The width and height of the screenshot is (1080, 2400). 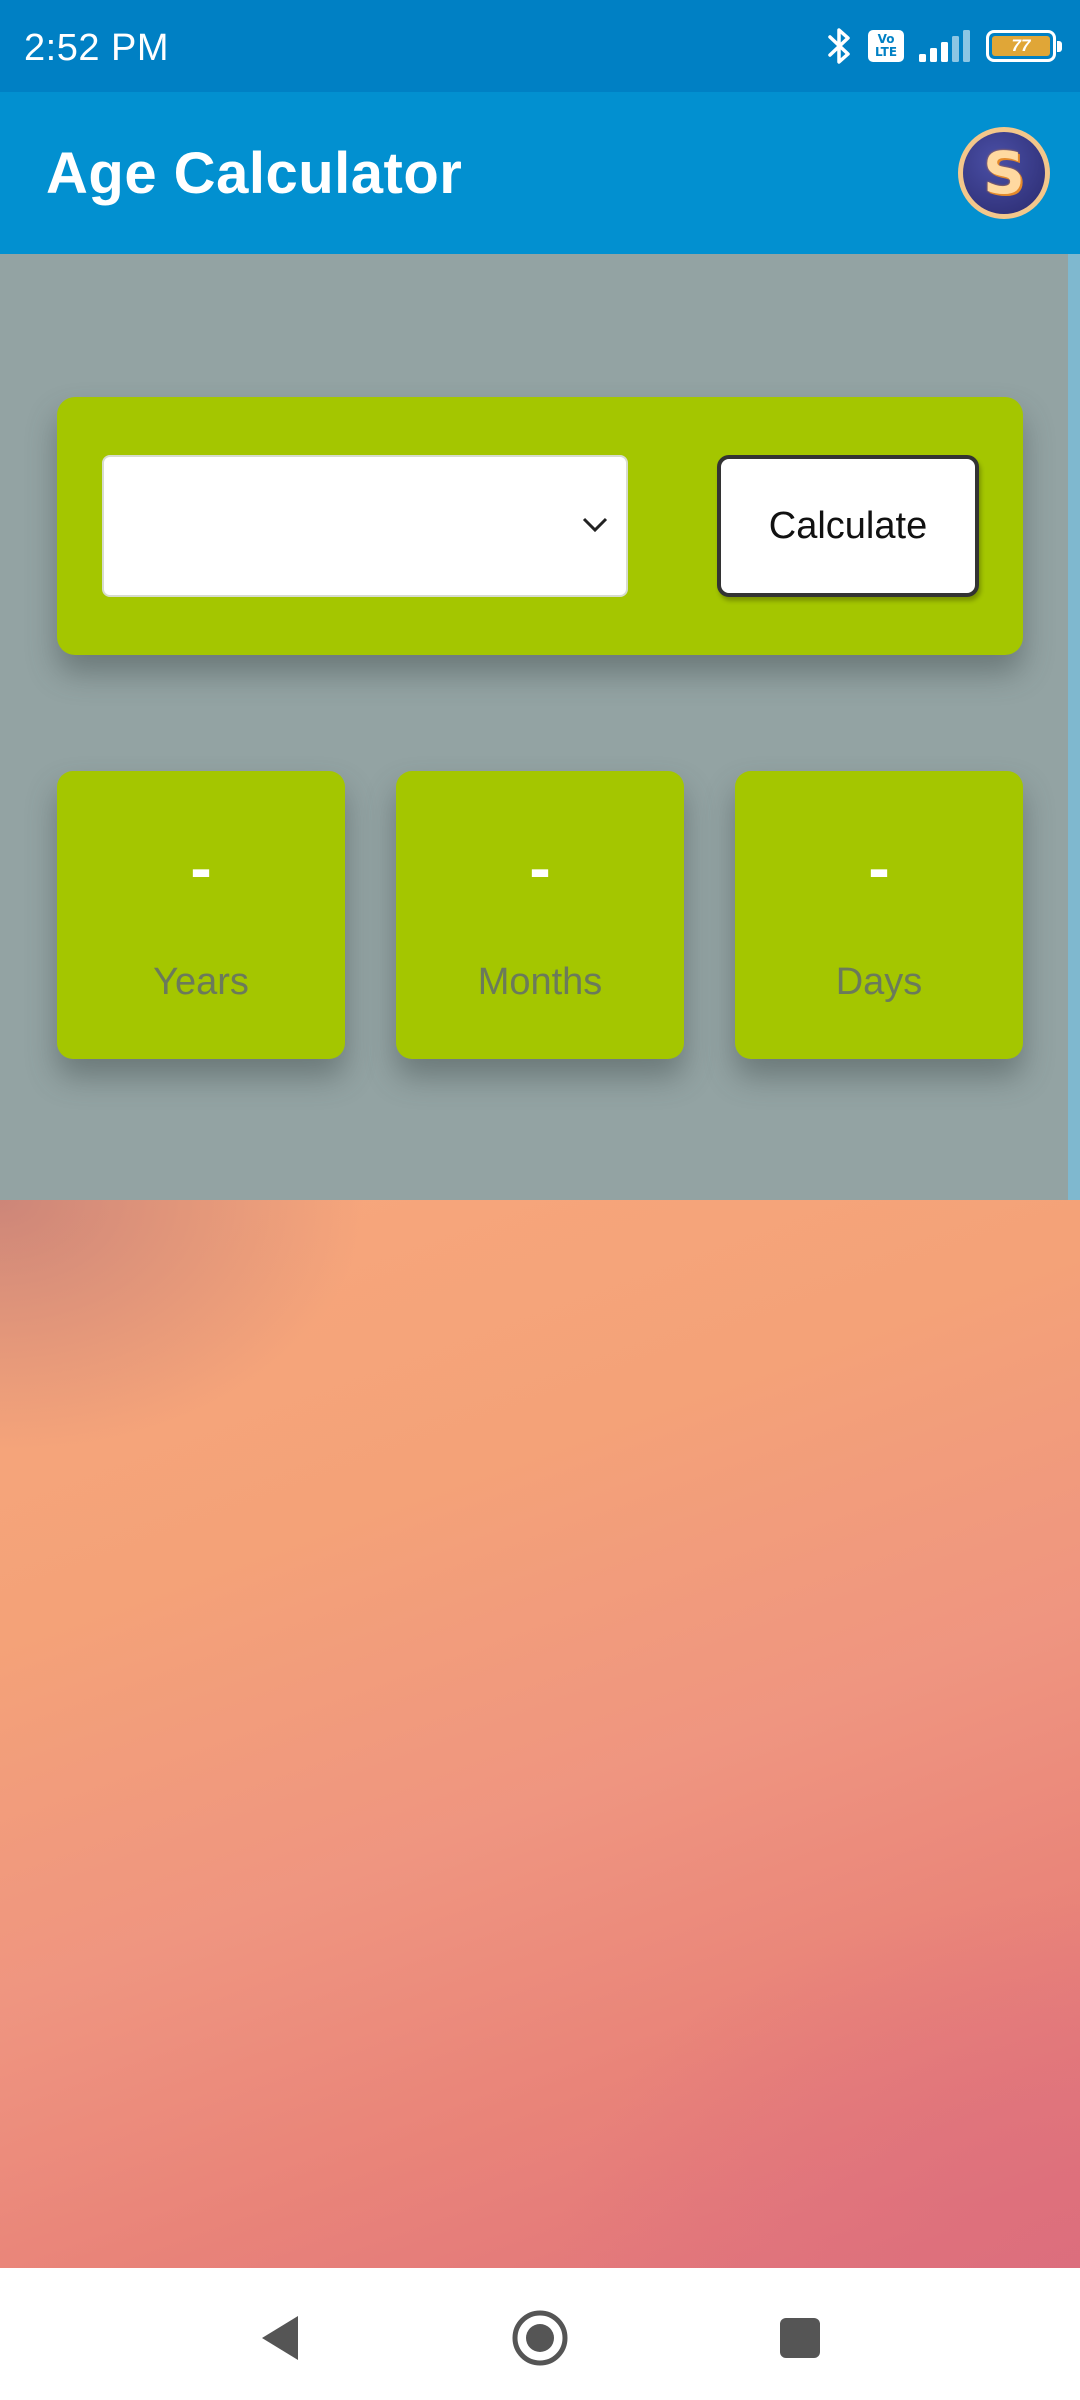 I want to click on navigation-bar, so click(x=540, y=2334).